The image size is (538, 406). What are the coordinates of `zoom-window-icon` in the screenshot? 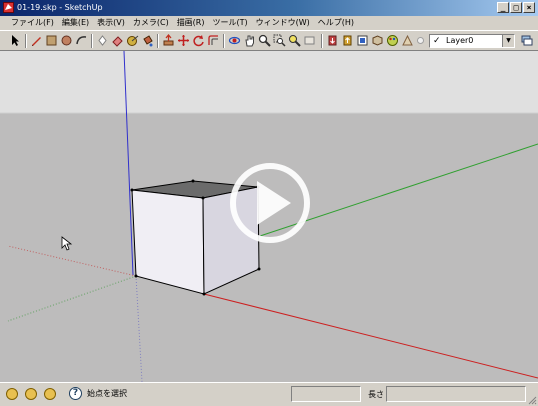 It's located at (279, 40).